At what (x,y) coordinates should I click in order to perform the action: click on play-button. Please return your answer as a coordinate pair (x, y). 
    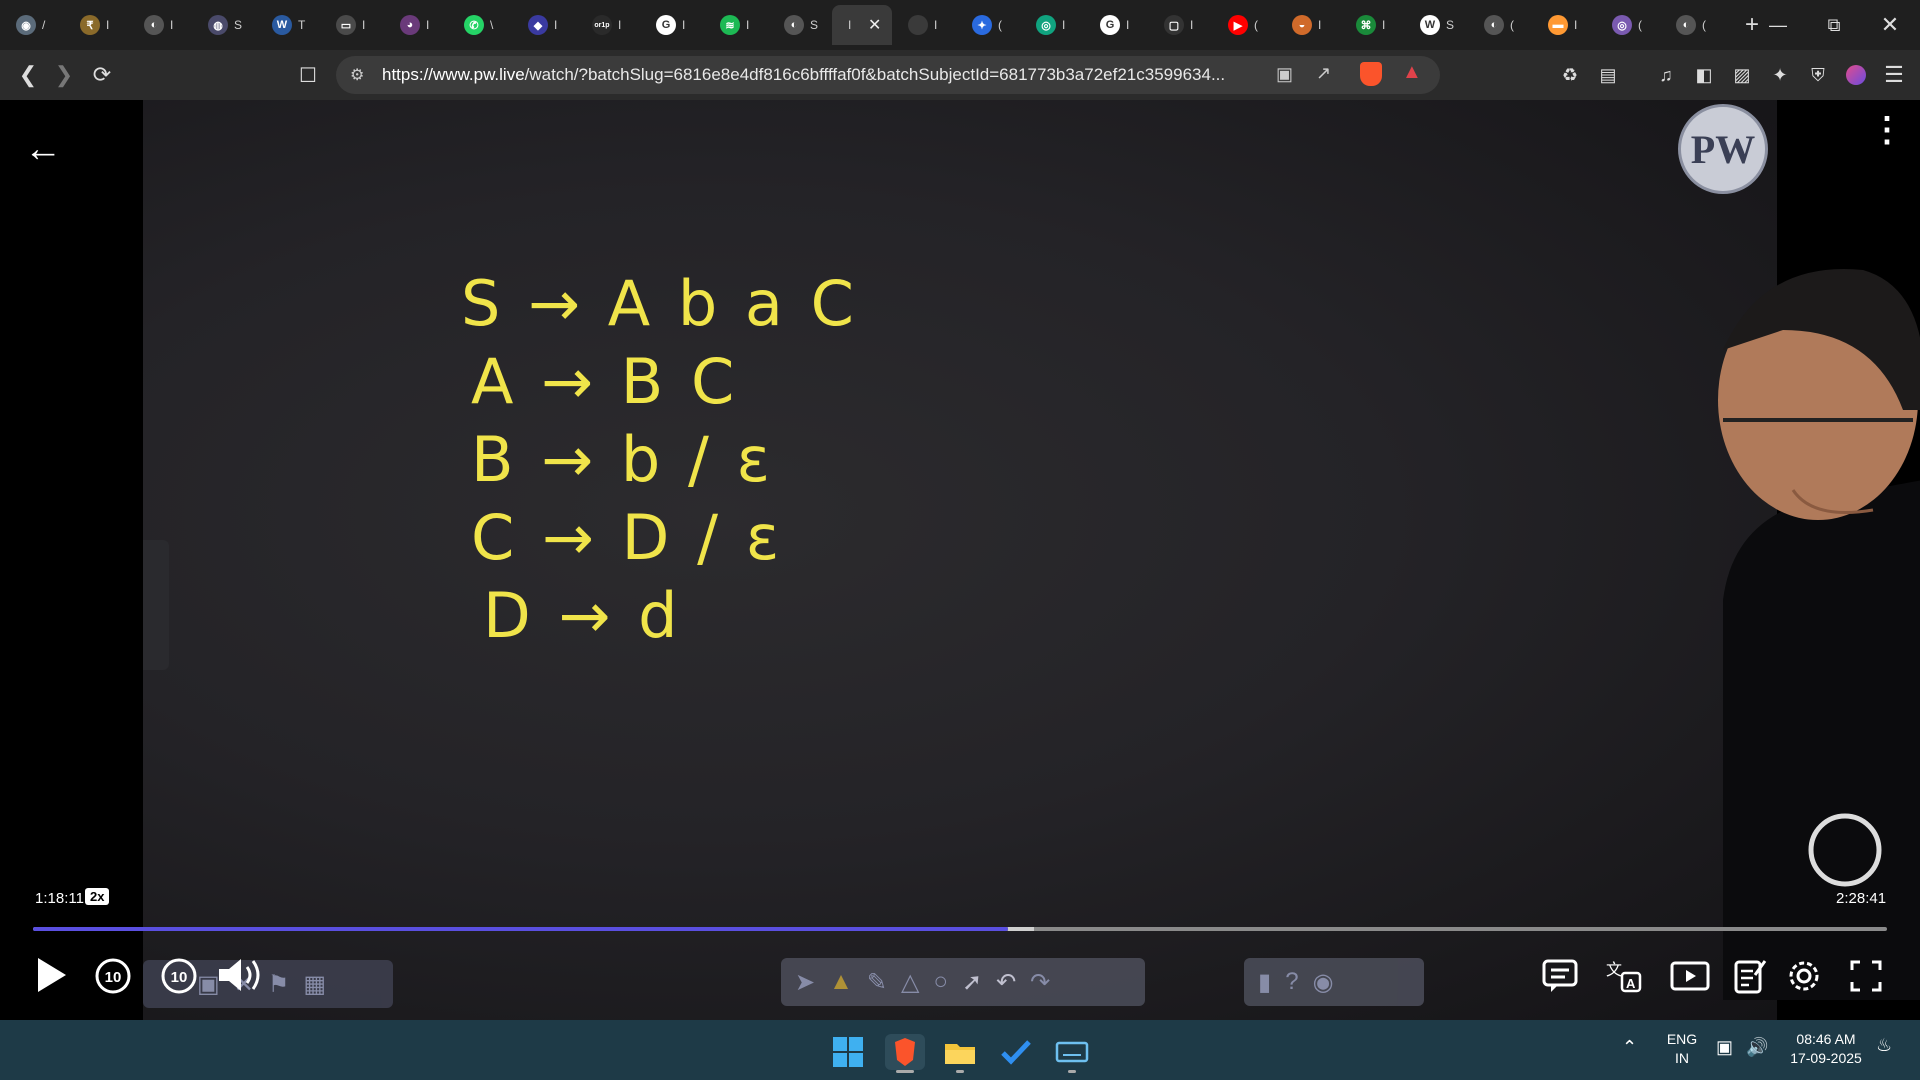
    Looking at the image, I should click on (51, 975).